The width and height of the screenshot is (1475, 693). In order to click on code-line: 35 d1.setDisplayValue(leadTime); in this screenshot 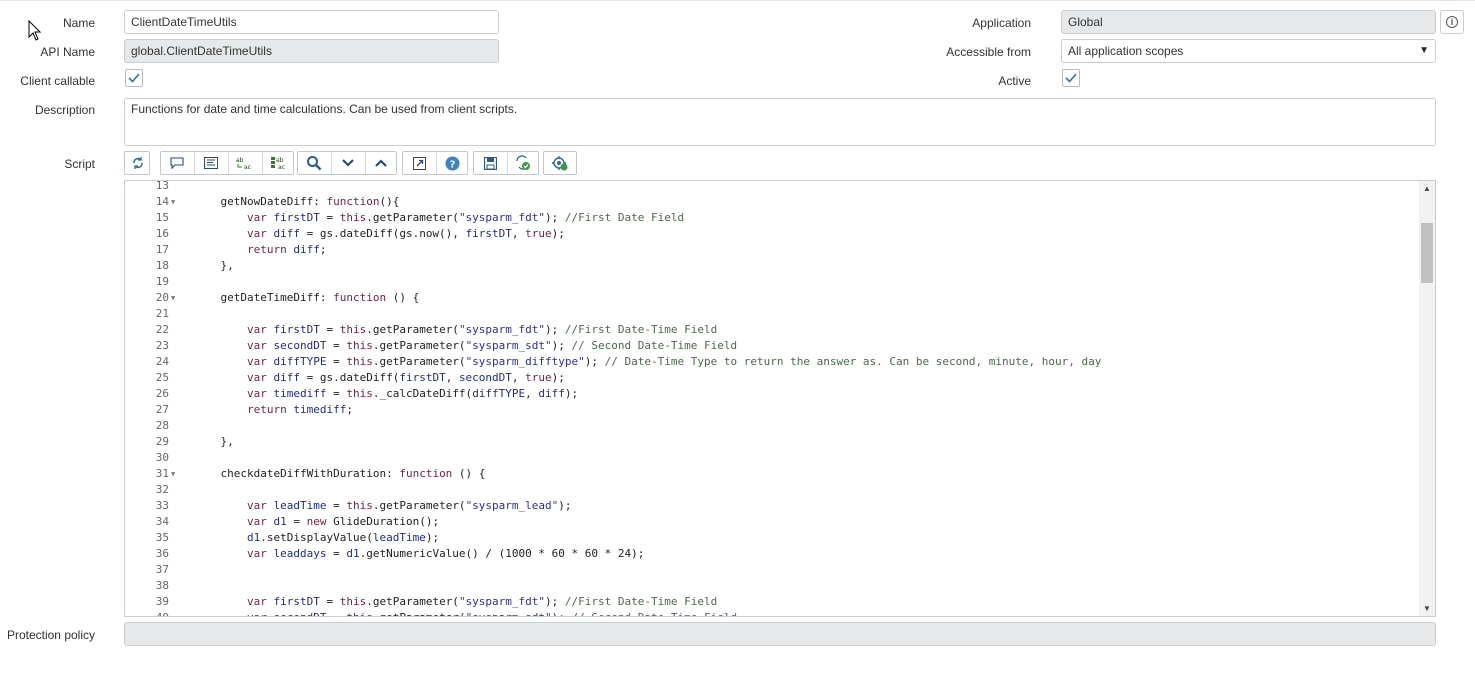, I will do `click(770, 538)`.